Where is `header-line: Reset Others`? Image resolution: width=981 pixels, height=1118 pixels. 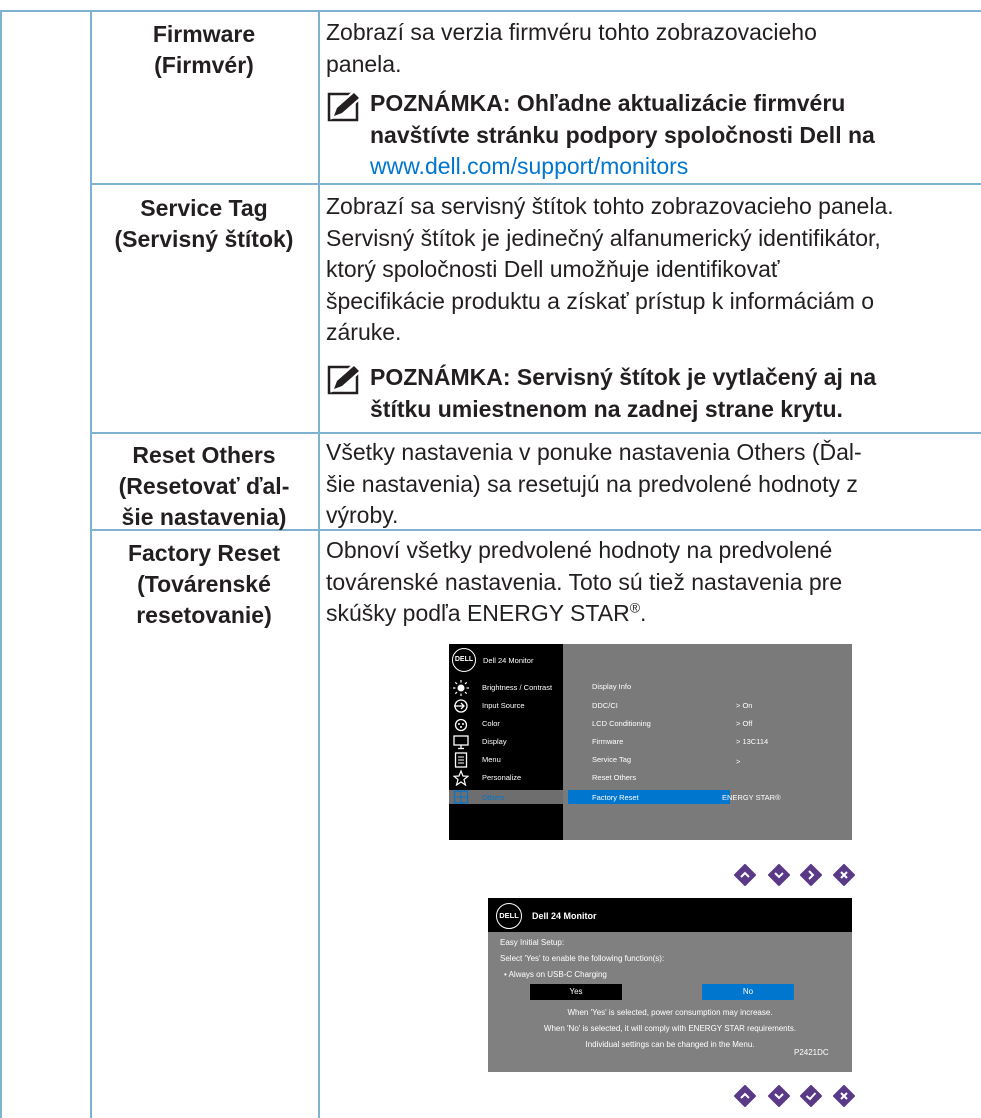 header-line: Reset Others is located at coordinates (204, 455).